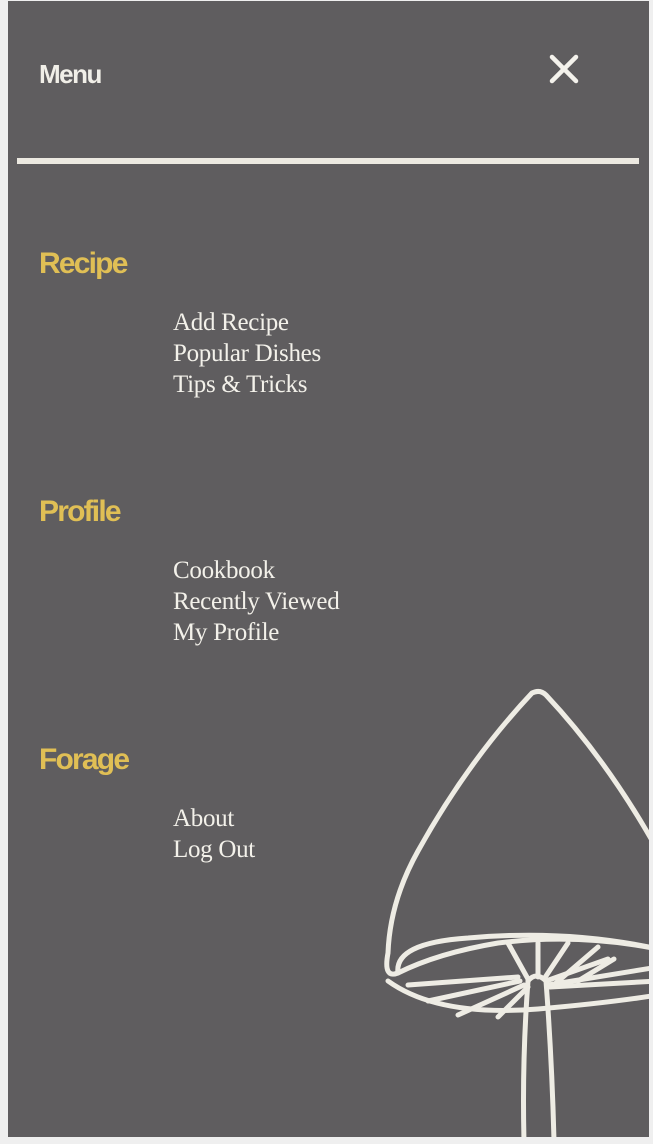  What do you see at coordinates (214, 849) in the screenshot?
I see `menu-item-log-out: Log Out` at bounding box center [214, 849].